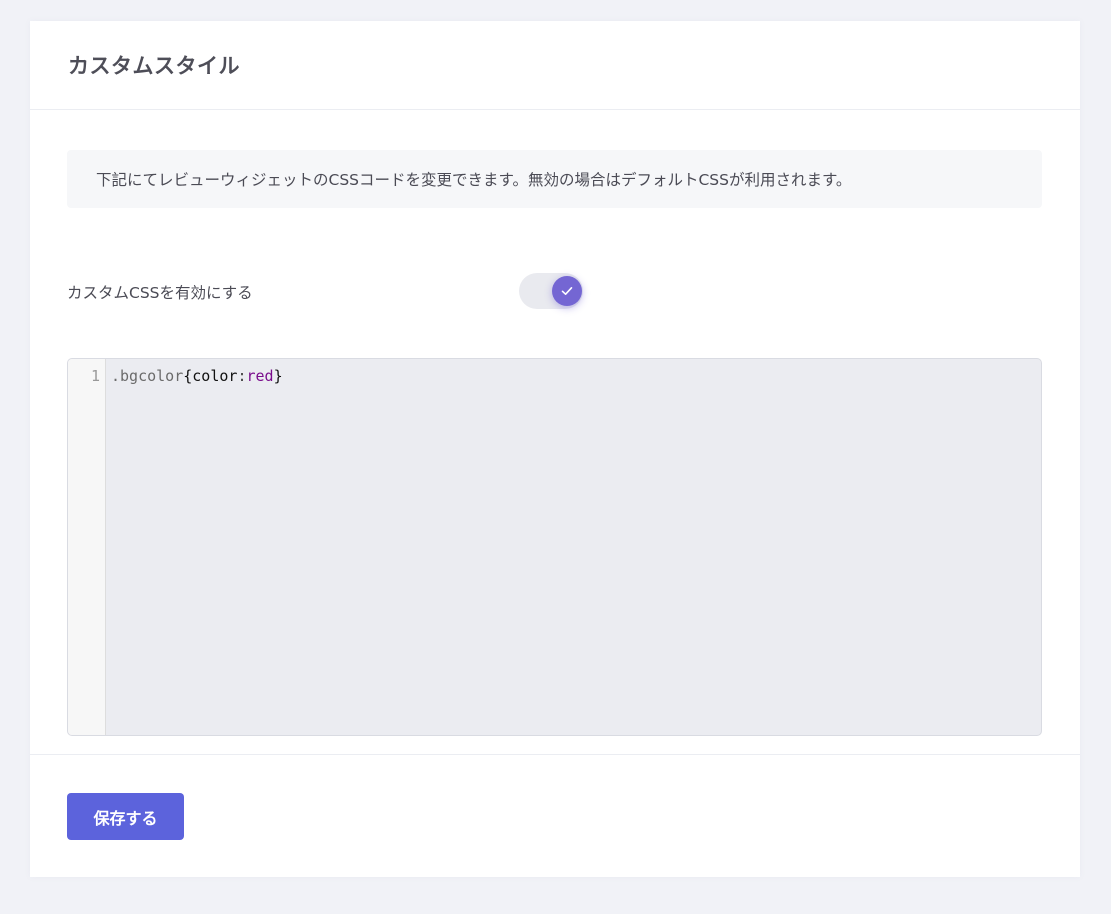  What do you see at coordinates (87, 547) in the screenshot?
I see `line-number-gutter: 1` at bounding box center [87, 547].